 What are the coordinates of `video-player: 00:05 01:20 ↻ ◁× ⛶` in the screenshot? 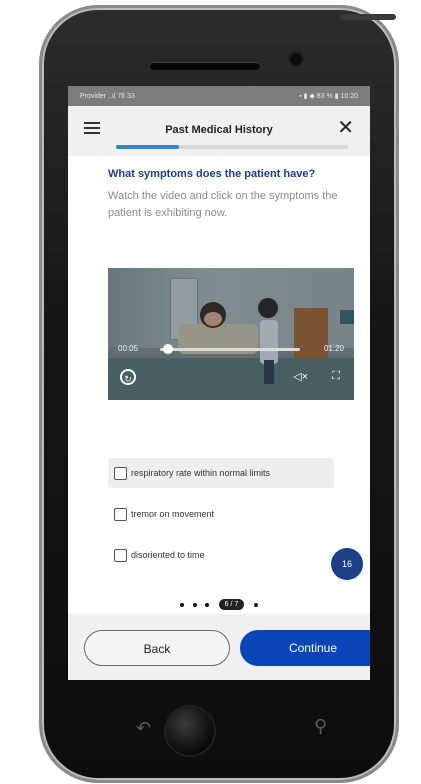 It's located at (231, 334).